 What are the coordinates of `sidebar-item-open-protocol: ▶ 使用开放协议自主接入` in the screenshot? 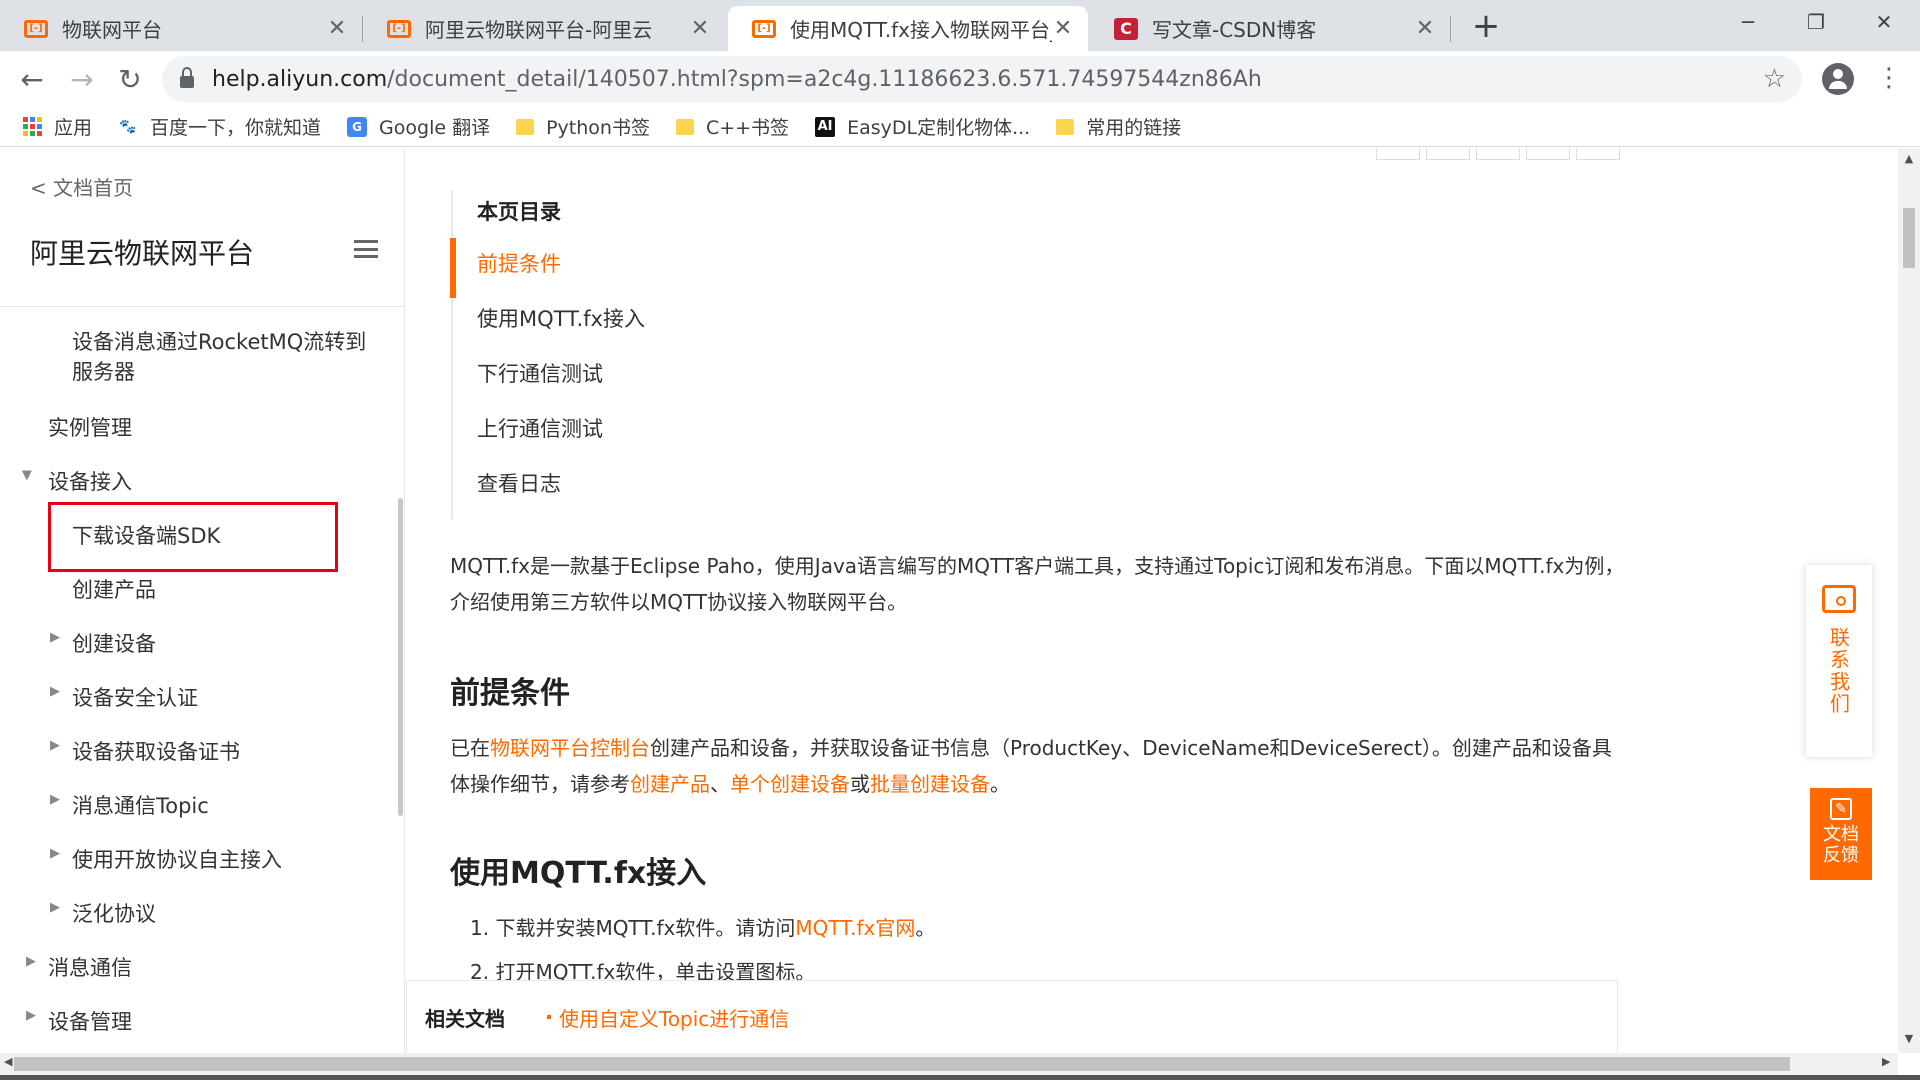 It's located at (166, 859).